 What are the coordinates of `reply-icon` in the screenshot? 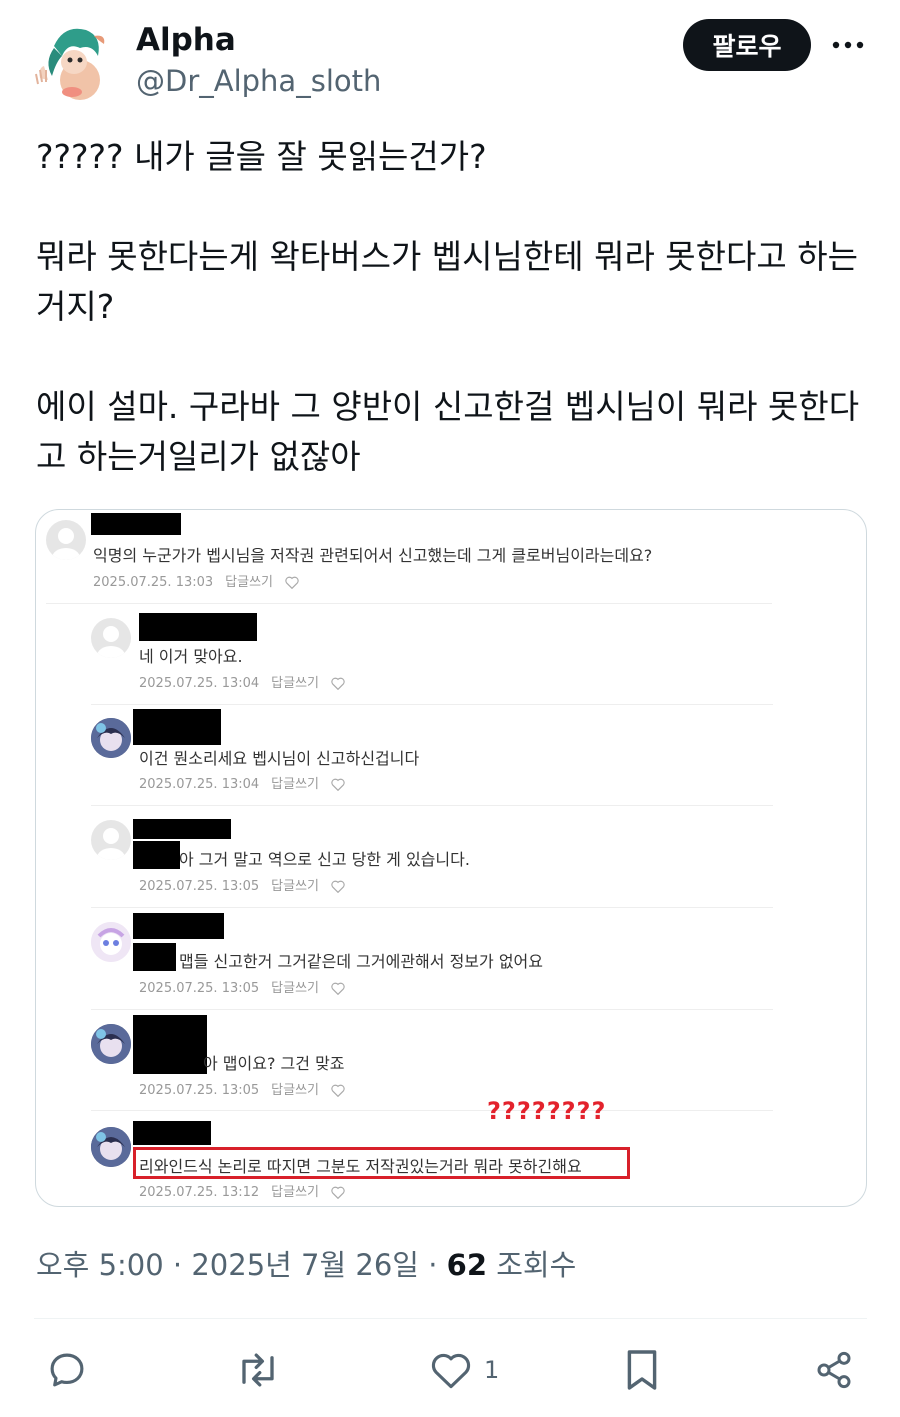 It's located at (67, 1370).